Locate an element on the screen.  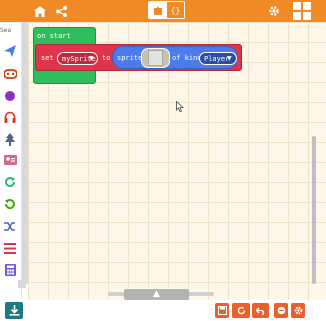
undo-icon is located at coordinates (260, 311).